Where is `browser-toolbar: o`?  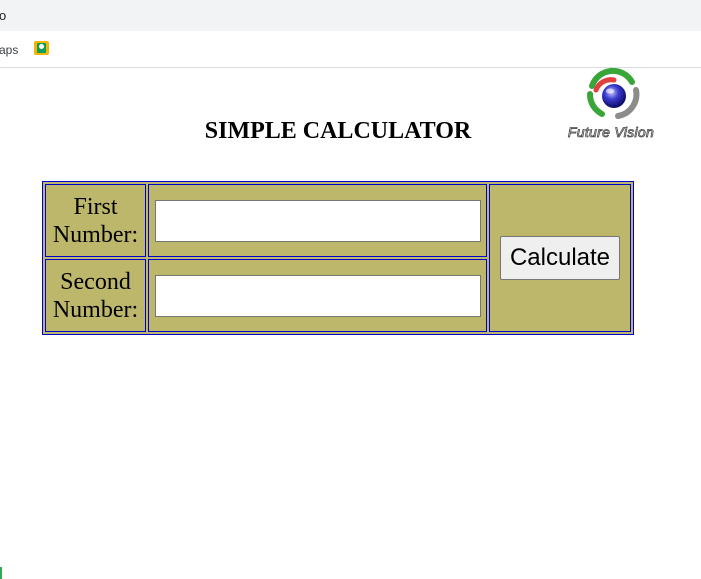 browser-toolbar: o is located at coordinates (350, 15).